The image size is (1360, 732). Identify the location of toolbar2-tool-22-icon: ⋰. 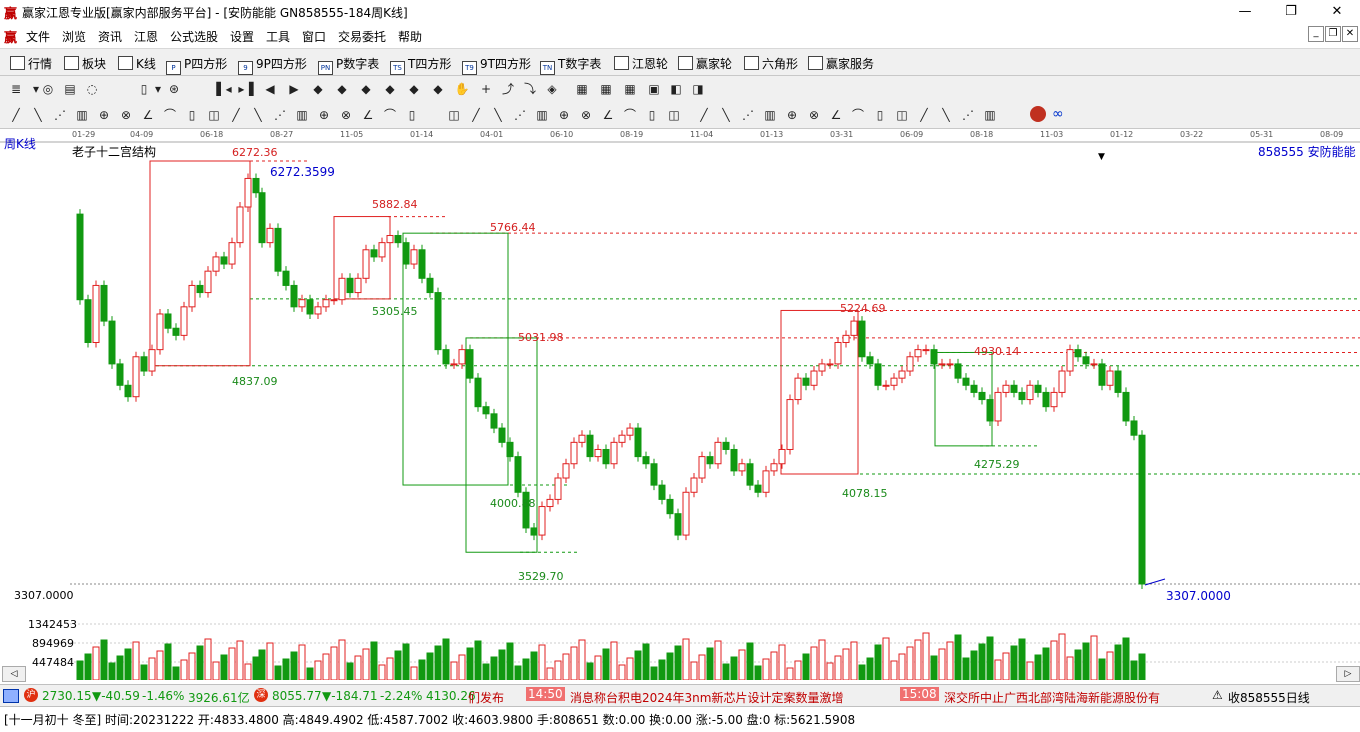
(520, 115).